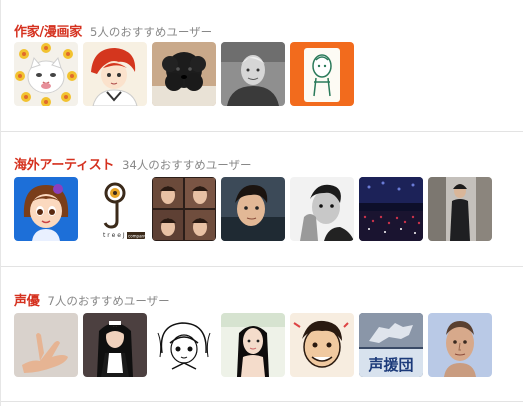 The width and height of the screenshot is (523, 406). What do you see at coordinates (108, 301) in the screenshot?
I see `section-count: 7人のおすすめユーザー` at bounding box center [108, 301].